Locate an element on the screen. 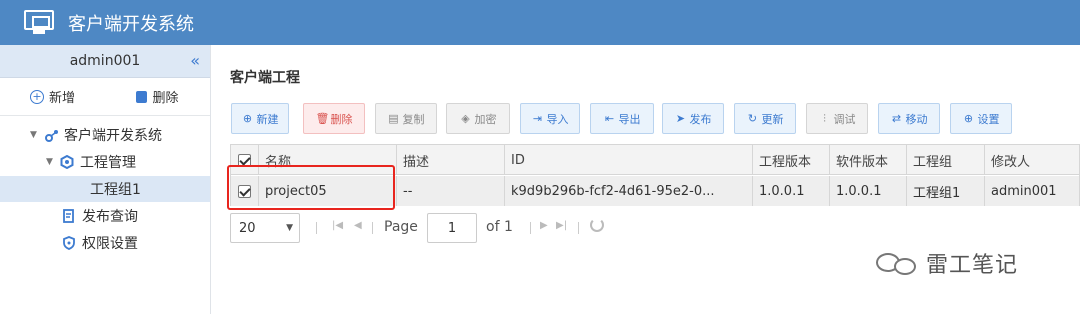 The height and width of the screenshot is (314, 1080). encrypt-button: ◈ 加密 is located at coordinates (478, 118).